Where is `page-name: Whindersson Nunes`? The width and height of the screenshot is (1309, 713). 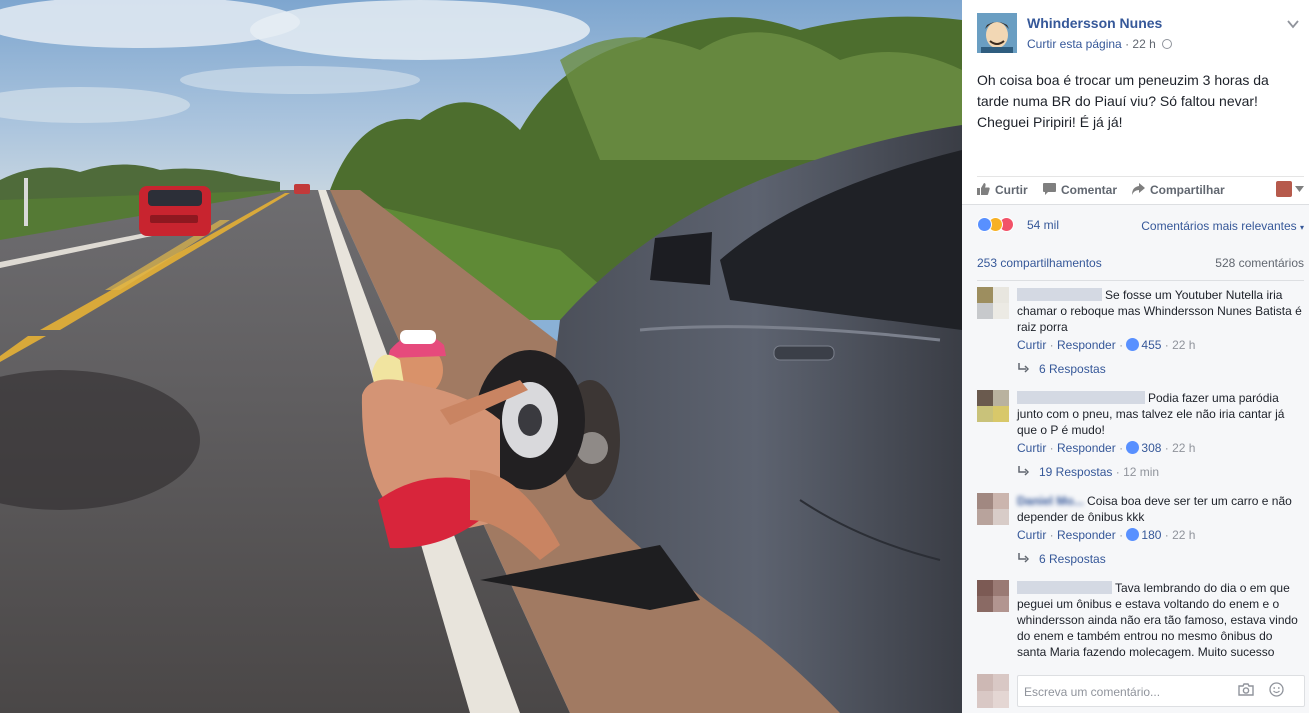 page-name: Whindersson Nunes is located at coordinates (1094, 23).